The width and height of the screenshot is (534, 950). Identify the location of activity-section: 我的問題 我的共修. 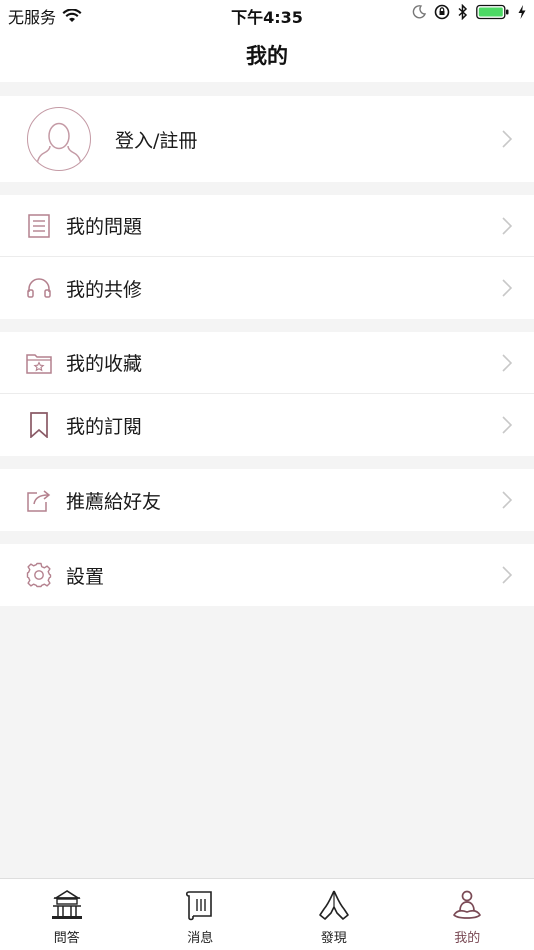
(267, 257).